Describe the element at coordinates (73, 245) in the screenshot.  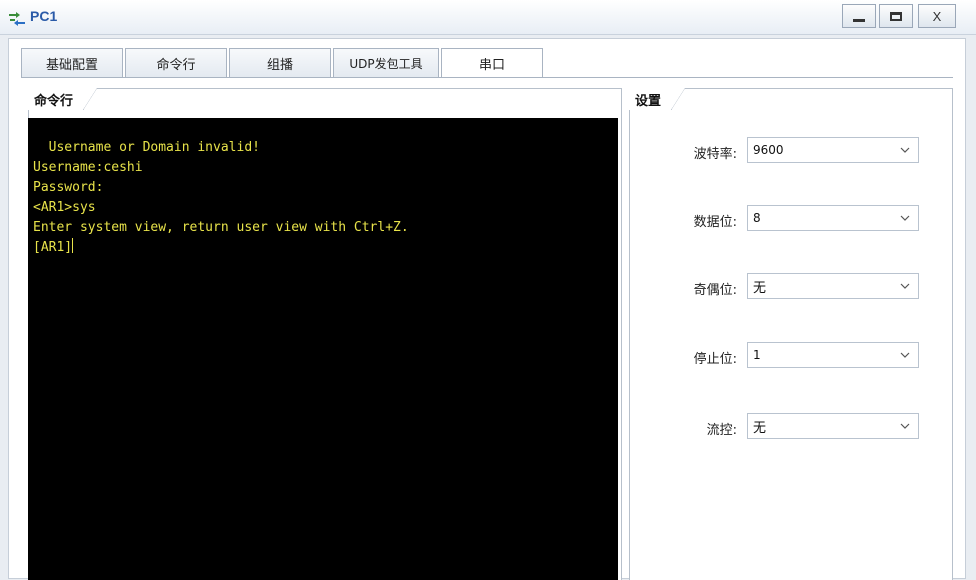
I see `text-cursor` at that location.